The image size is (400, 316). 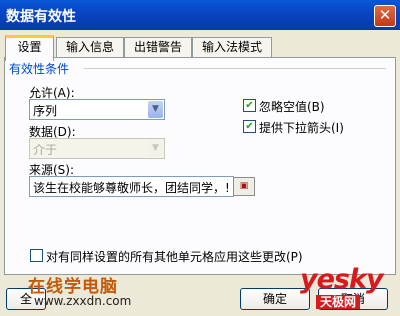 I want to click on yesky-logo: yesky 天极网, so click(x=342, y=286).